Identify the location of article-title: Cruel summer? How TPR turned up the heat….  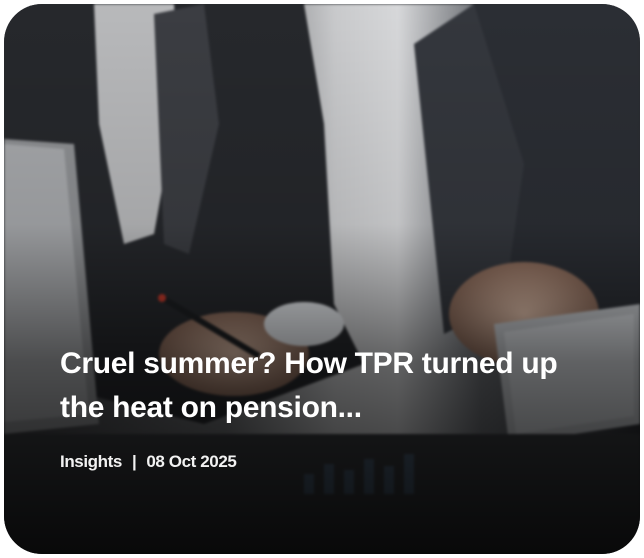
(330, 386).